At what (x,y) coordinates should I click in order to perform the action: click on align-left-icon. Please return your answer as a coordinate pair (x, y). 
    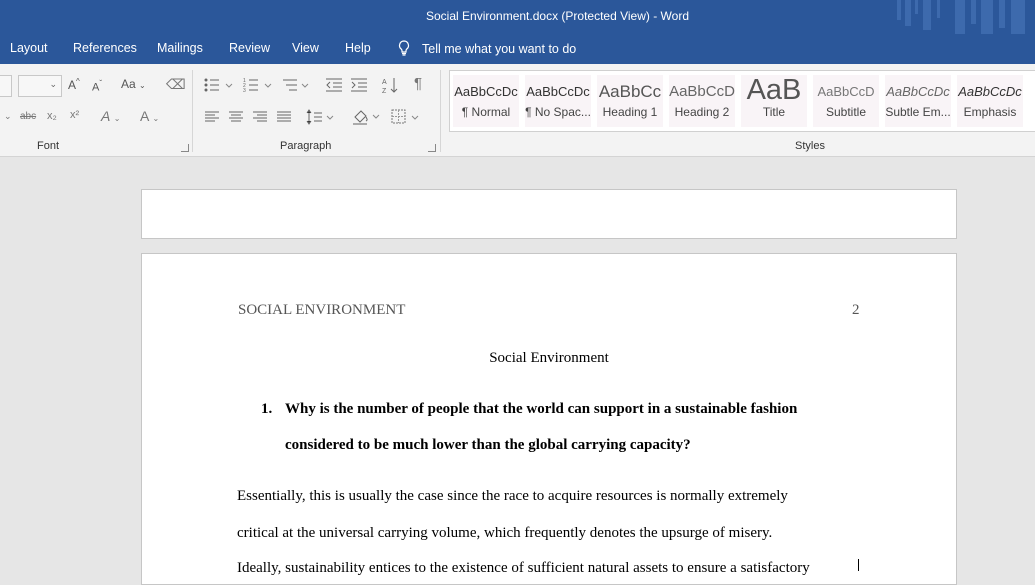
    Looking at the image, I should click on (212, 117).